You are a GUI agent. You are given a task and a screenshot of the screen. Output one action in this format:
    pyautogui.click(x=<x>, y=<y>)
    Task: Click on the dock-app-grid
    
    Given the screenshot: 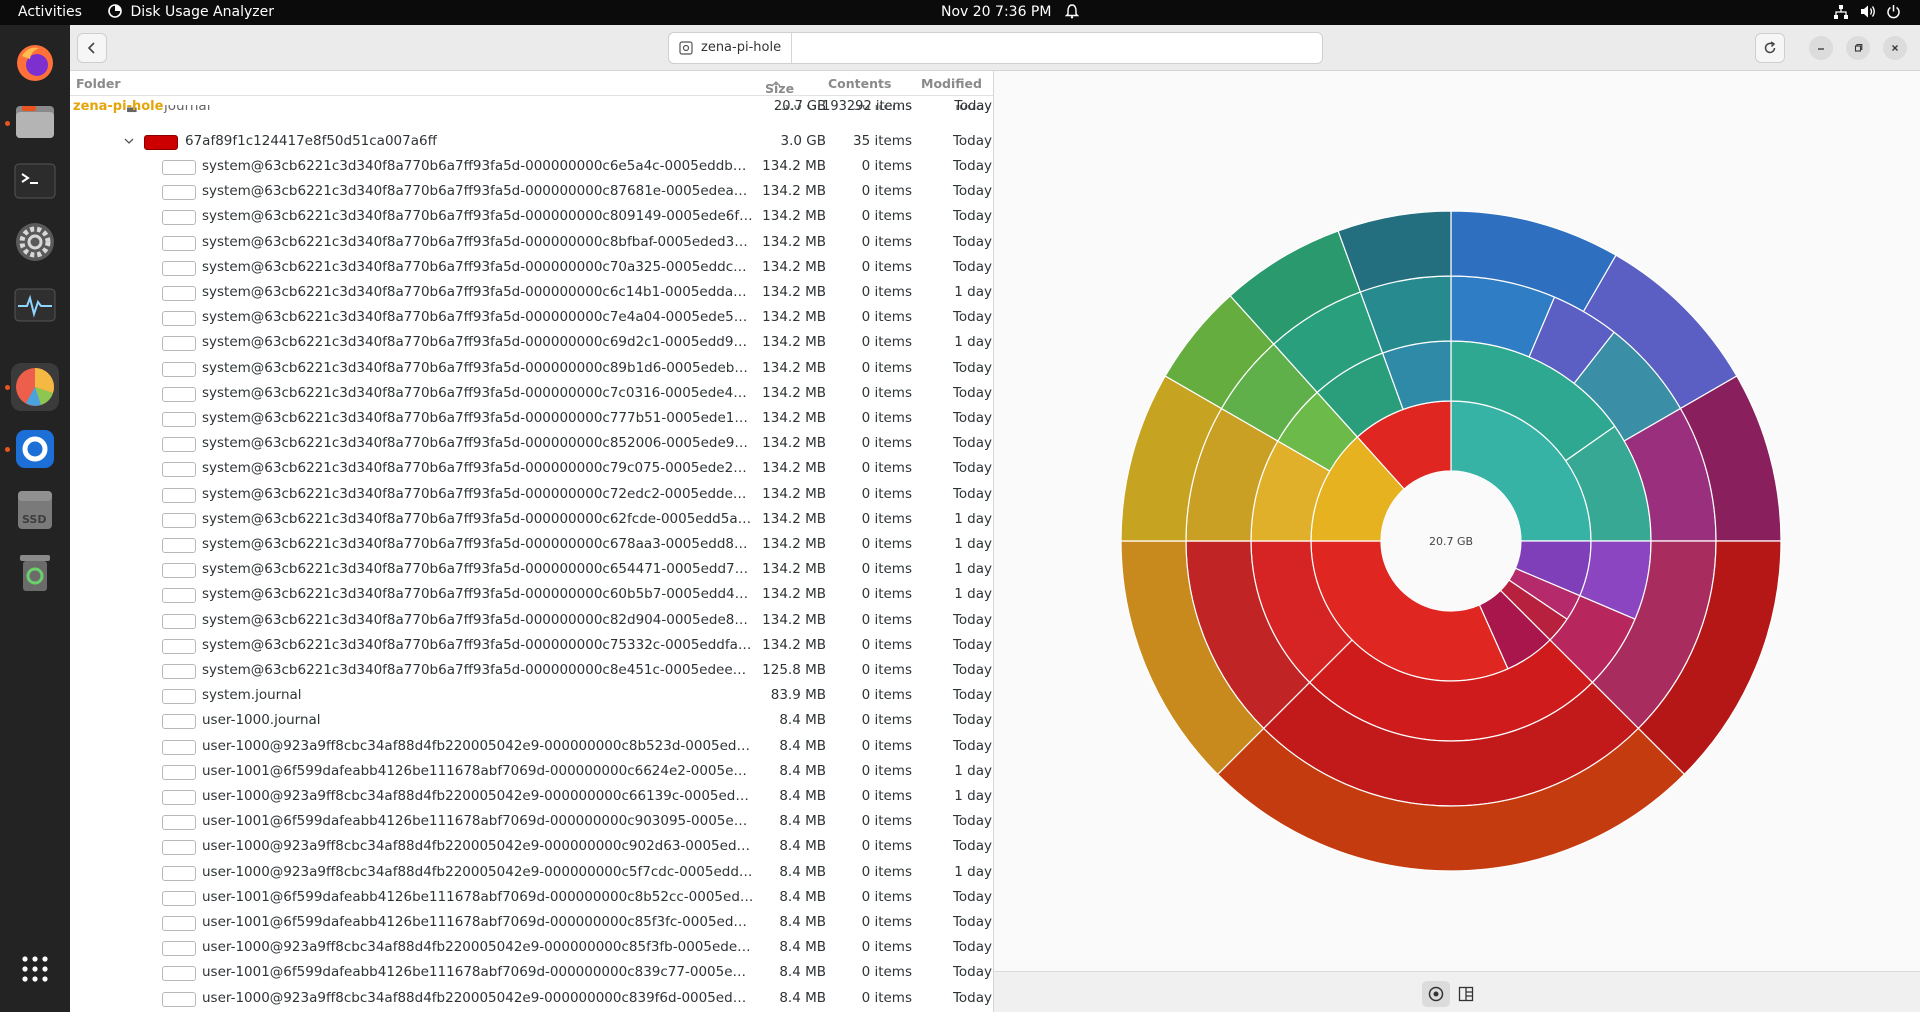 What is the action you would take?
    pyautogui.click(x=35, y=969)
    